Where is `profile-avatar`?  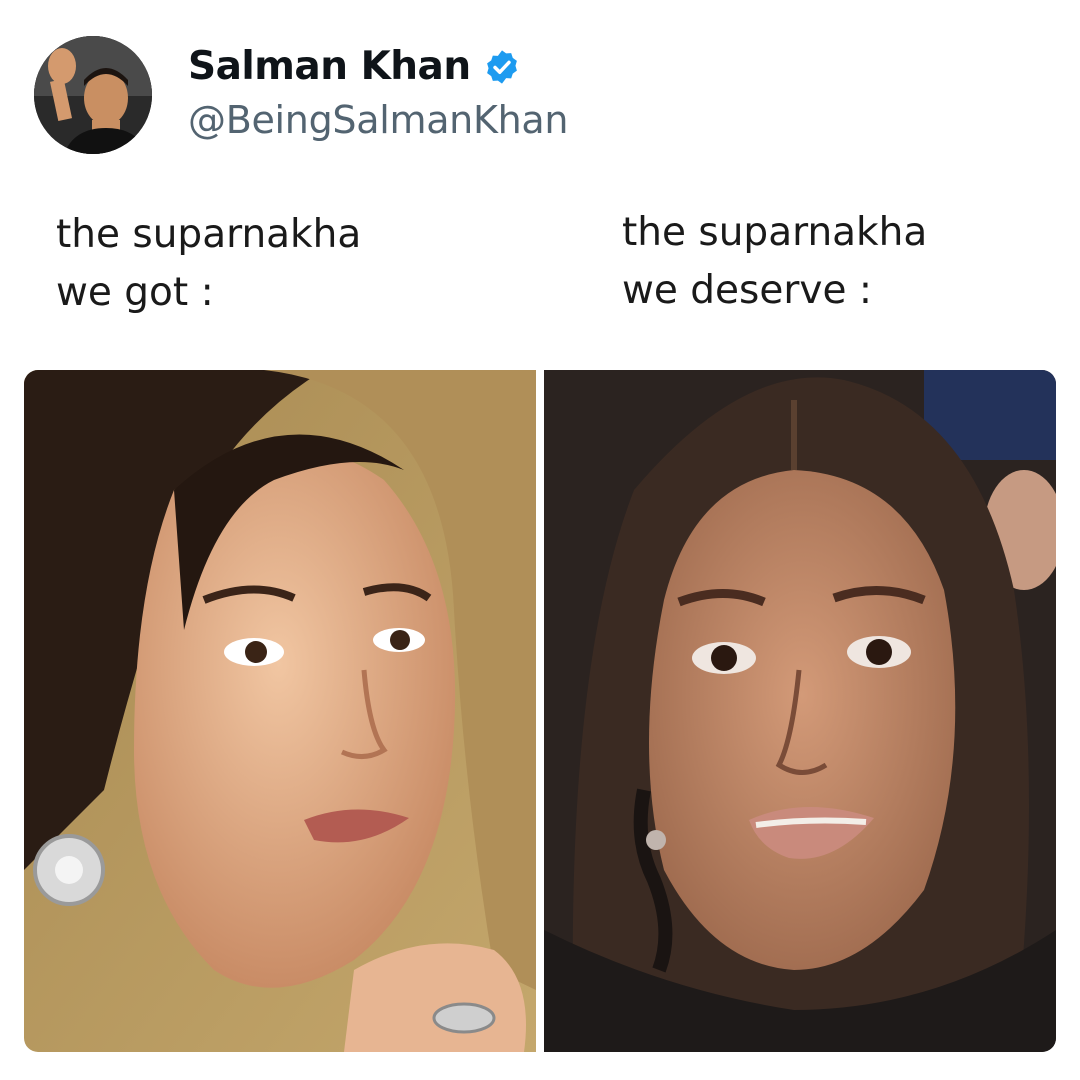
profile-avatar is located at coordinates (93, 95).